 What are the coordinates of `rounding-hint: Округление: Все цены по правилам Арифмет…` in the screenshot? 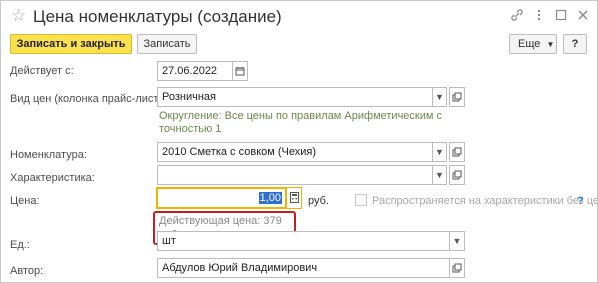 It's located at (300, 122).